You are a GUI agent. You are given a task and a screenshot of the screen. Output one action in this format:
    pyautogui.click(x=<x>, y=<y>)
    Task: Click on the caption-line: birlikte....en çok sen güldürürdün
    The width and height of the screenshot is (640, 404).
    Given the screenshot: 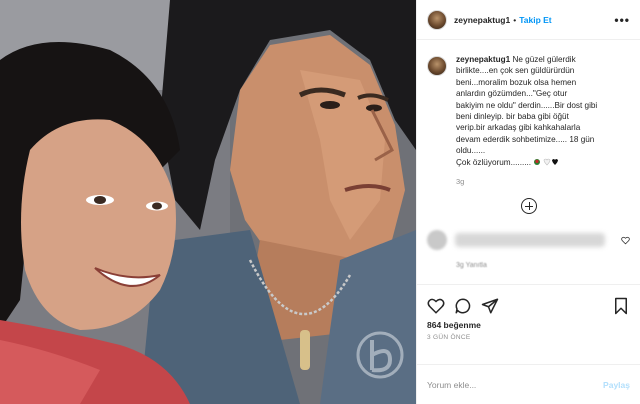 What is the action you would take?
    pyautogui.click(x=515, y=71)
    